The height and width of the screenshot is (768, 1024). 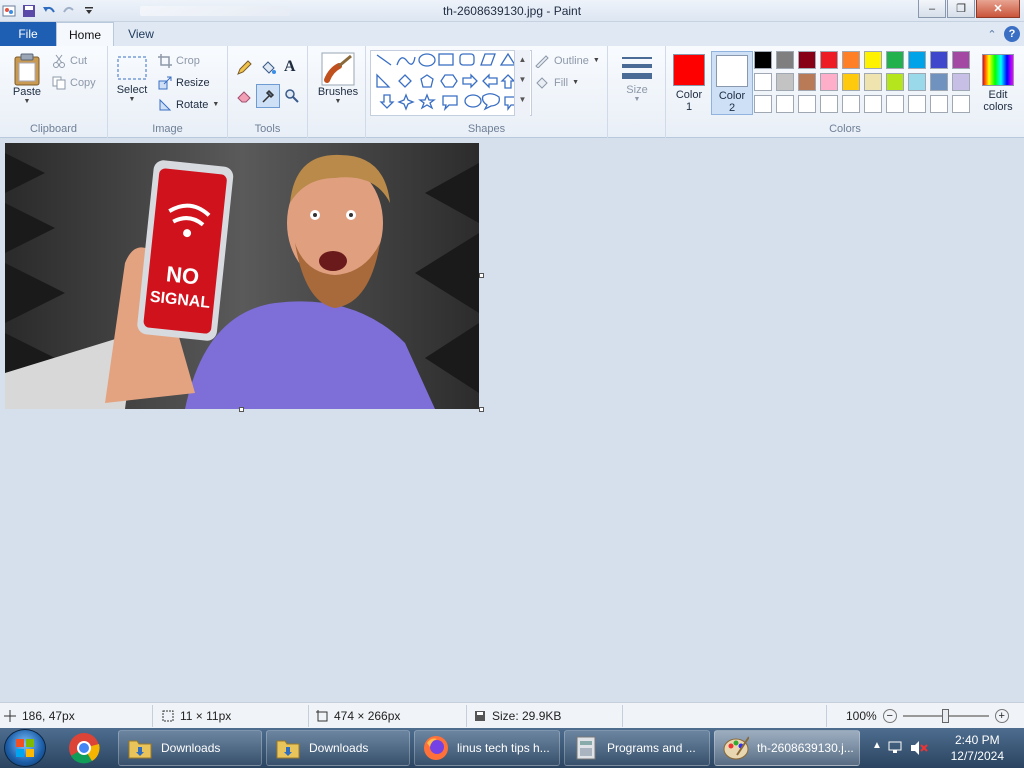 What do you see at coordinates (28, 34) in the screenshot?
I see `tab-file: File` at bounding box center [28, 34].